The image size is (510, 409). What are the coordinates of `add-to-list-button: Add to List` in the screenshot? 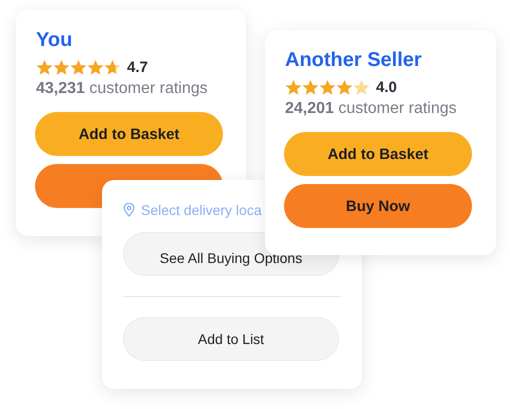 It's located at (231, 339).